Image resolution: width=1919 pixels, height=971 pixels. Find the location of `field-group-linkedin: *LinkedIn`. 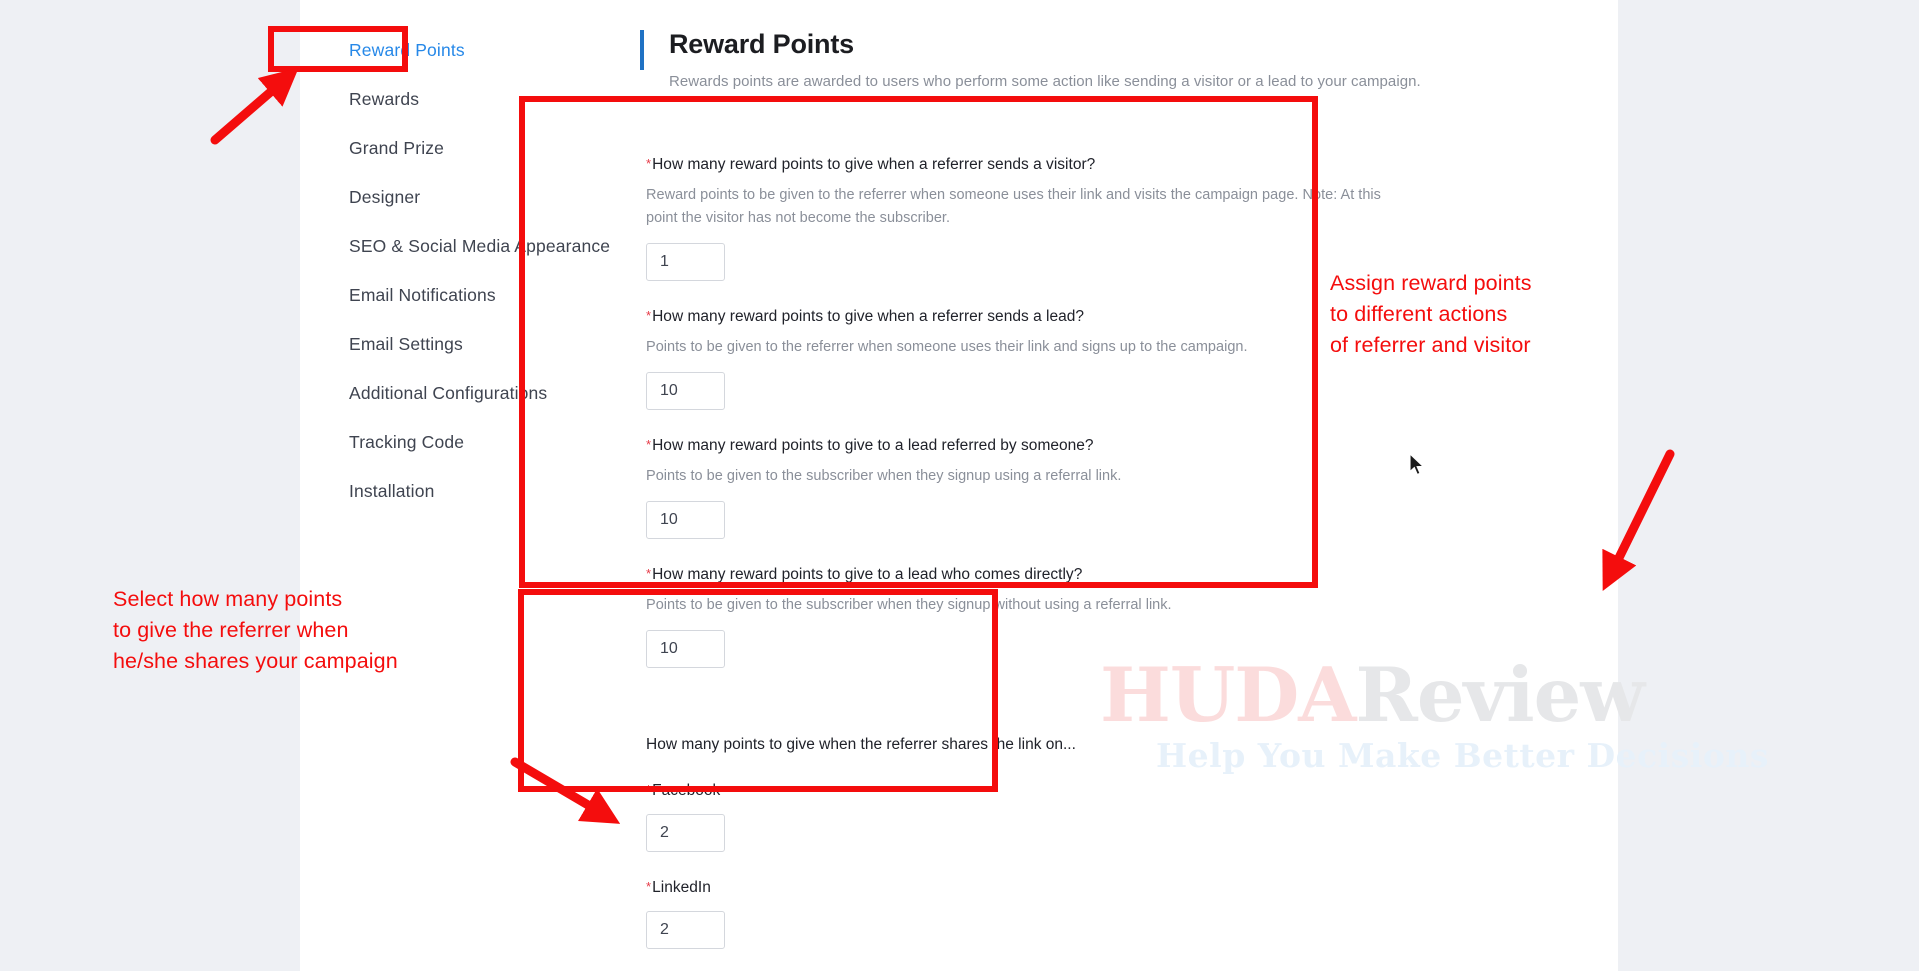

field-group-linkedin: *LinkedIn is located at coordinates (871, 913).